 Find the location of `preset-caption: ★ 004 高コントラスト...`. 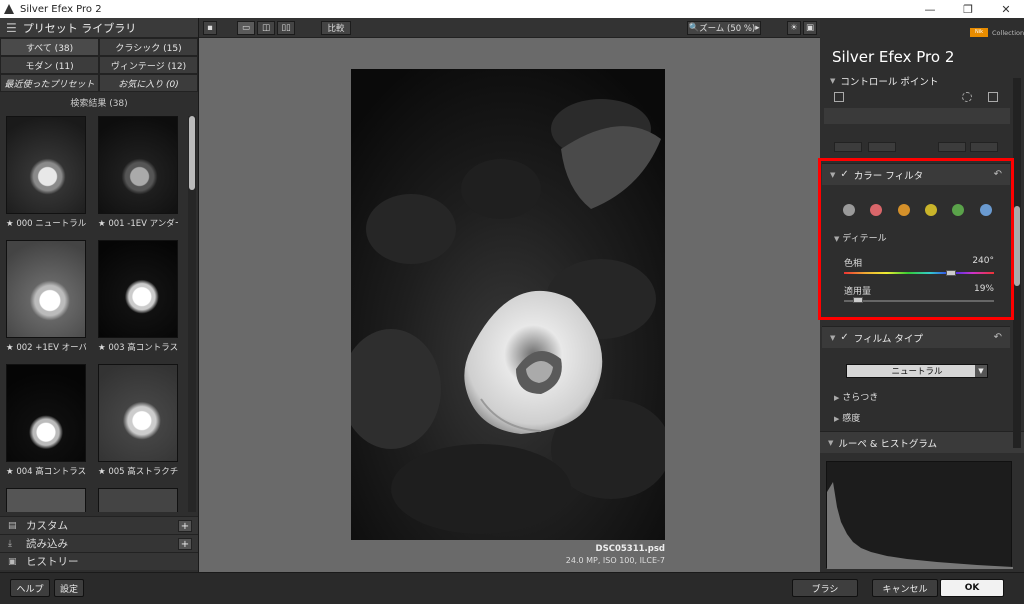

preset-caption: ★ 004 高コントラスト... is located at coordinates (46, 472).